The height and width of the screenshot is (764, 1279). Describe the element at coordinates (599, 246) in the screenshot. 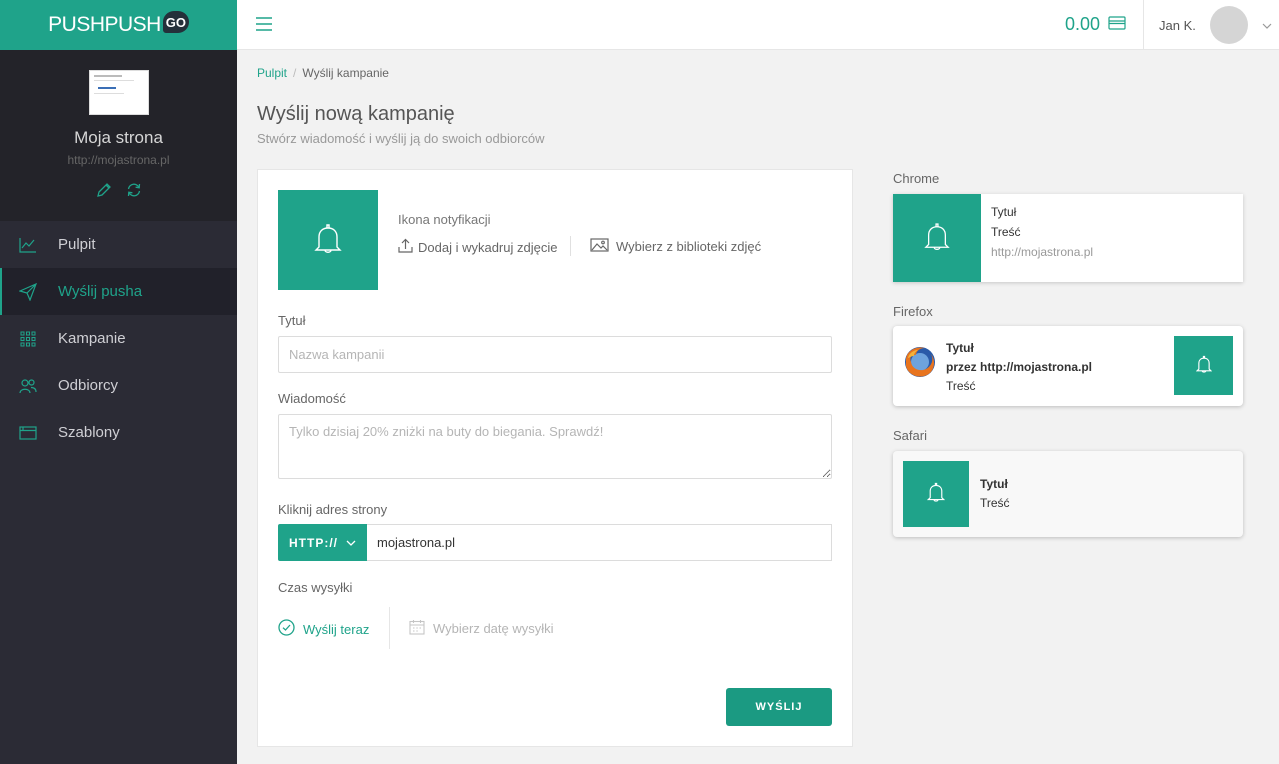

I see `image-icon` at that location.